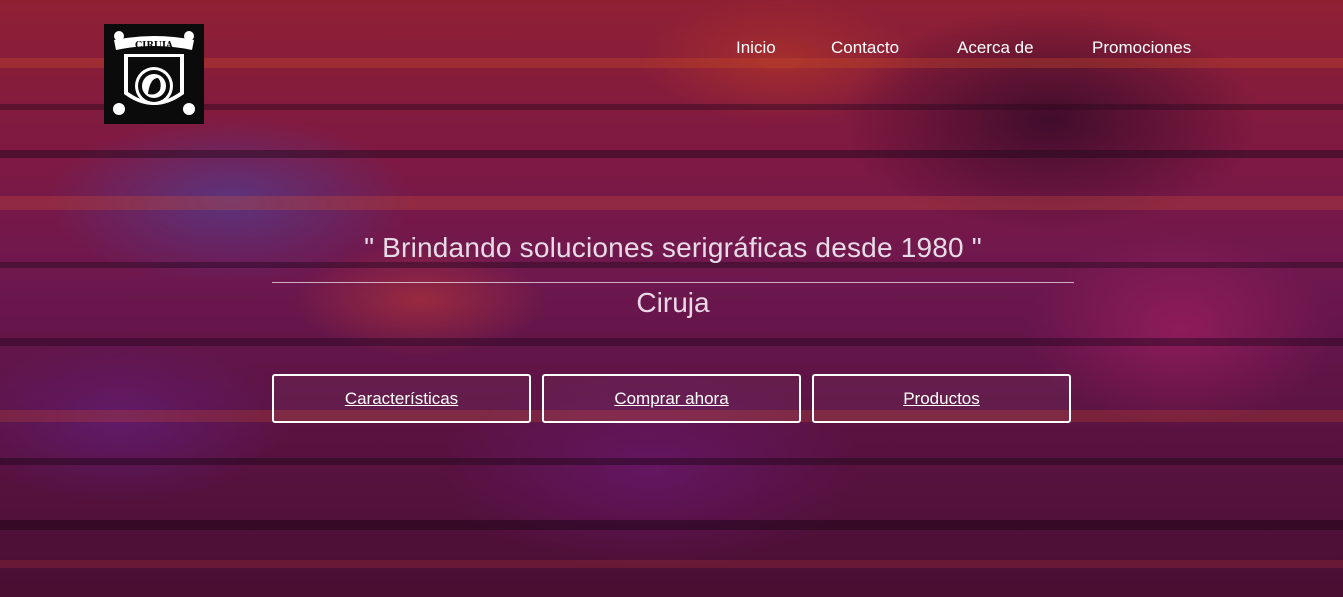 The width and height of the screenshot is (1343, 597). Describe the element at coordinates (401, 398) in the screenshot. I see `caracteristicas-button: Características` at that location.